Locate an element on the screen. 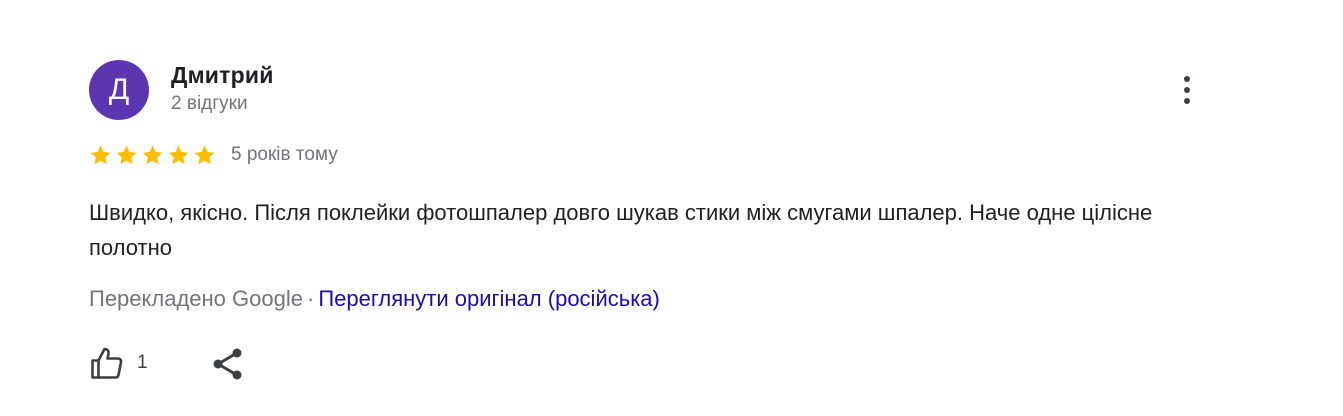 Image resolution: width=1343 pixels, height=416 pixels. reviewer-review-count: 2 відгуки is located at coordinates (209, 103).